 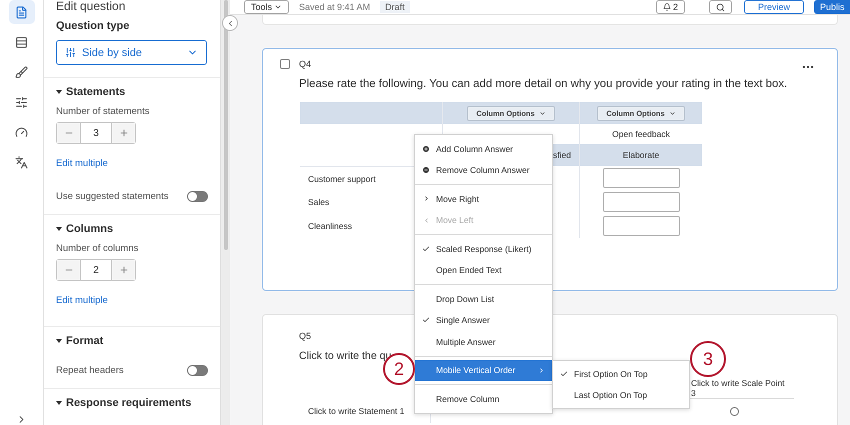 I want to click on toggle-label: Use suggested statements, so click(x=112, y=196).